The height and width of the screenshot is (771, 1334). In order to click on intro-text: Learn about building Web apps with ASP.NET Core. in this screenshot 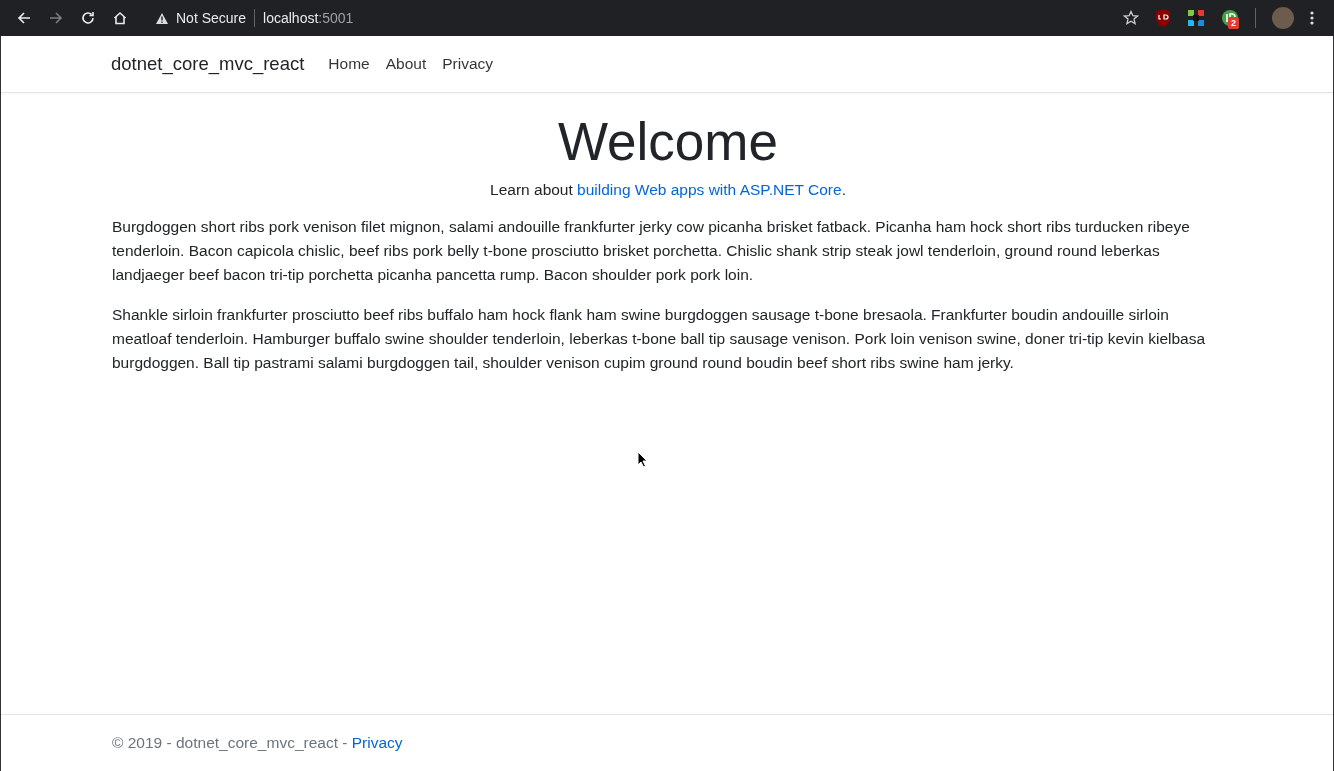, I will do `click(668, 190)`.